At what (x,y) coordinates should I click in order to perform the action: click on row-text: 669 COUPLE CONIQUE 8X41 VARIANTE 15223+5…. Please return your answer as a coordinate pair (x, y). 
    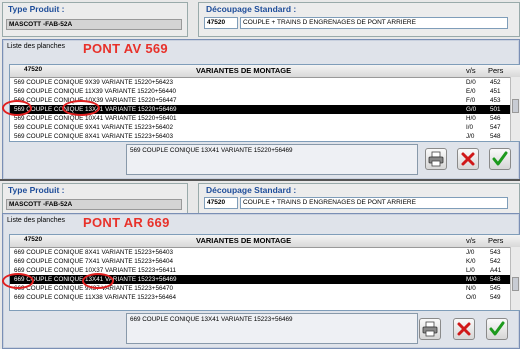
    Looking at the image, I should click on (93, 252).